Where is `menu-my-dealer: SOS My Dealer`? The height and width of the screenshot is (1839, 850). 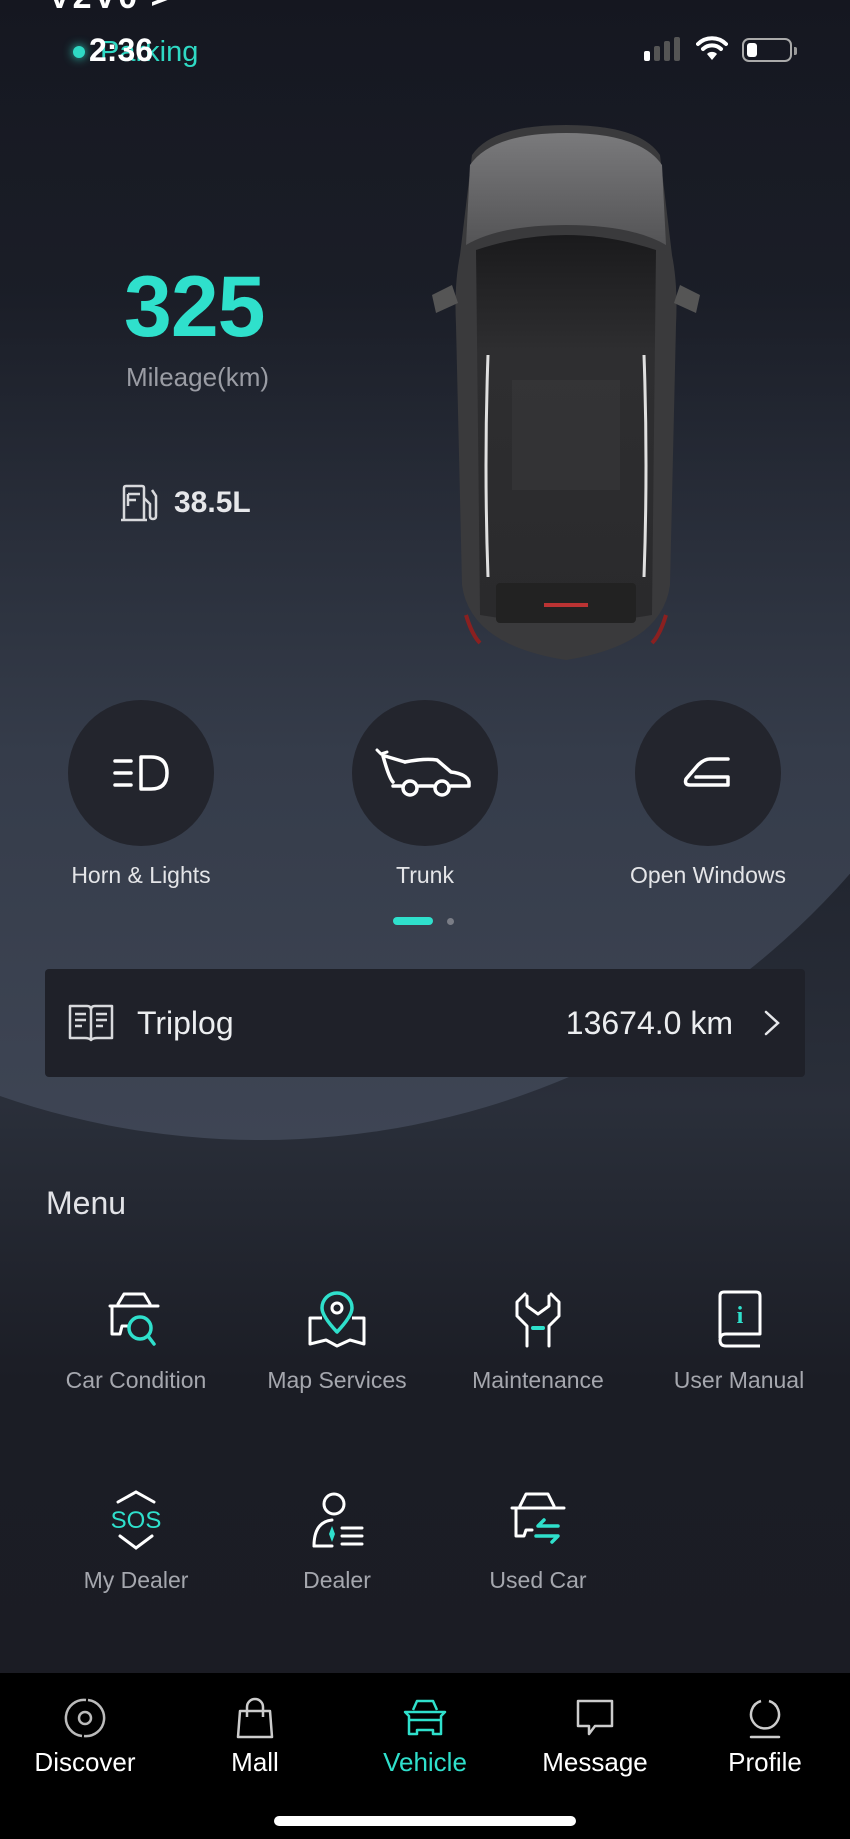
menu-my-dealer: SOS My Dealer is located at coordinates (136, 1540).